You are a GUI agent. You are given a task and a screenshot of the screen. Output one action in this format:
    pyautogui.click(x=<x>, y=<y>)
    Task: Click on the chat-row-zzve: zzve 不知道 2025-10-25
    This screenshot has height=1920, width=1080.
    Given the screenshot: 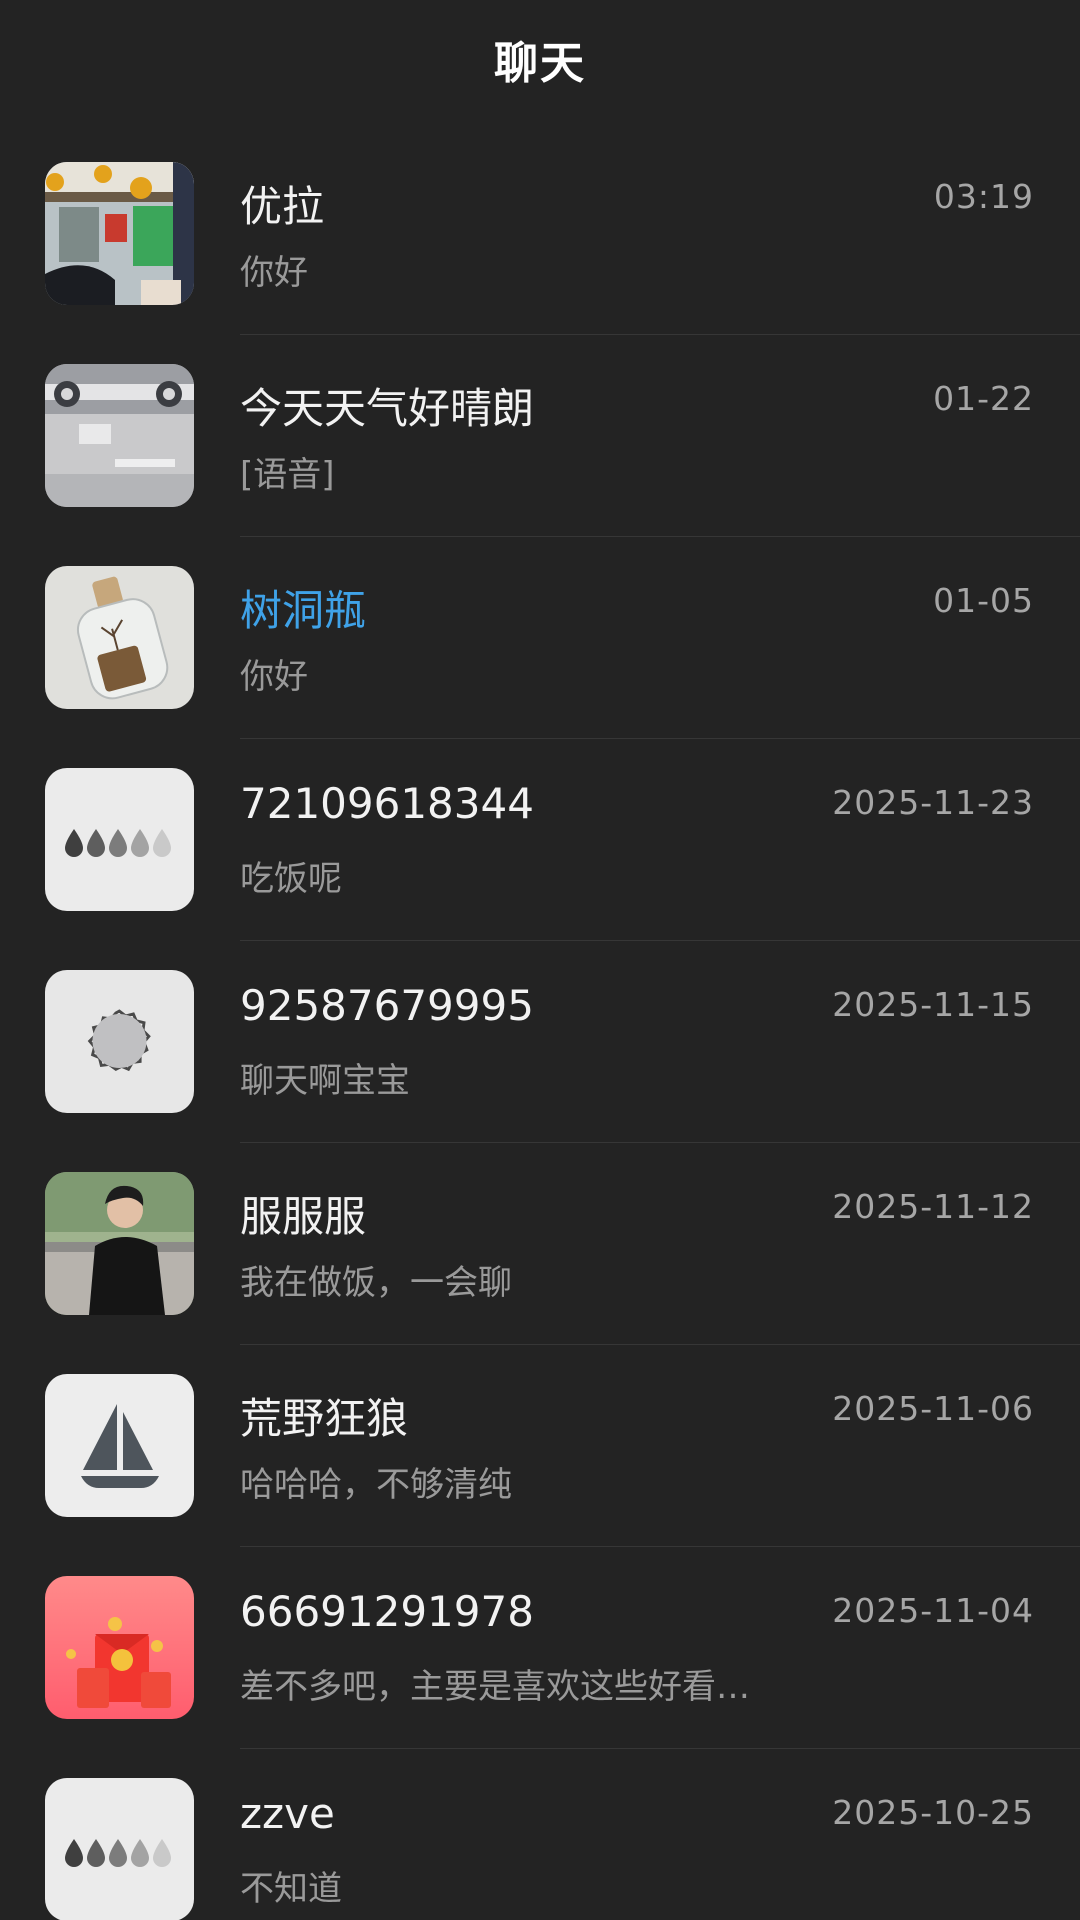 What is the action you would take?
    pyautogui.click(x=540, y=1834)
    